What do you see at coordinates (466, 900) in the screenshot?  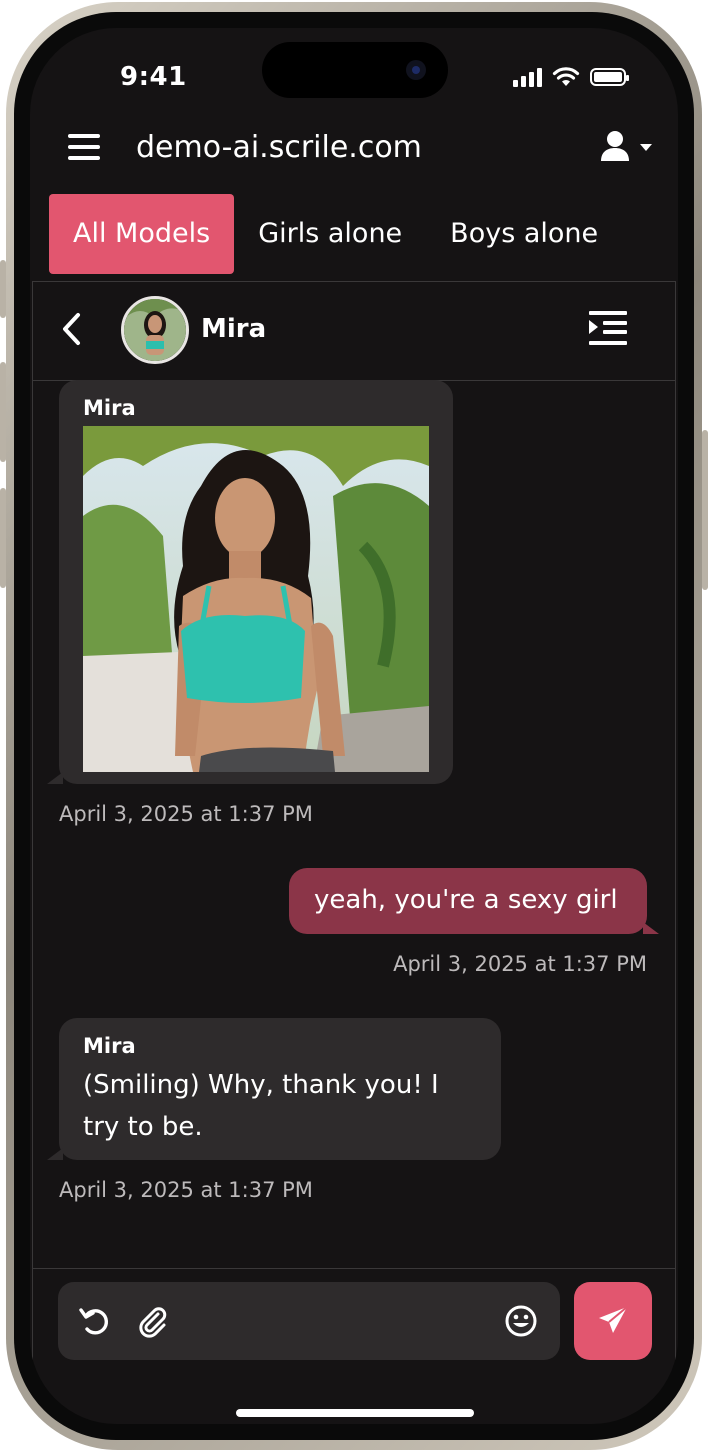 I see `message-text: yeah, you're a sexy girl` at bounding box center [466, 900].